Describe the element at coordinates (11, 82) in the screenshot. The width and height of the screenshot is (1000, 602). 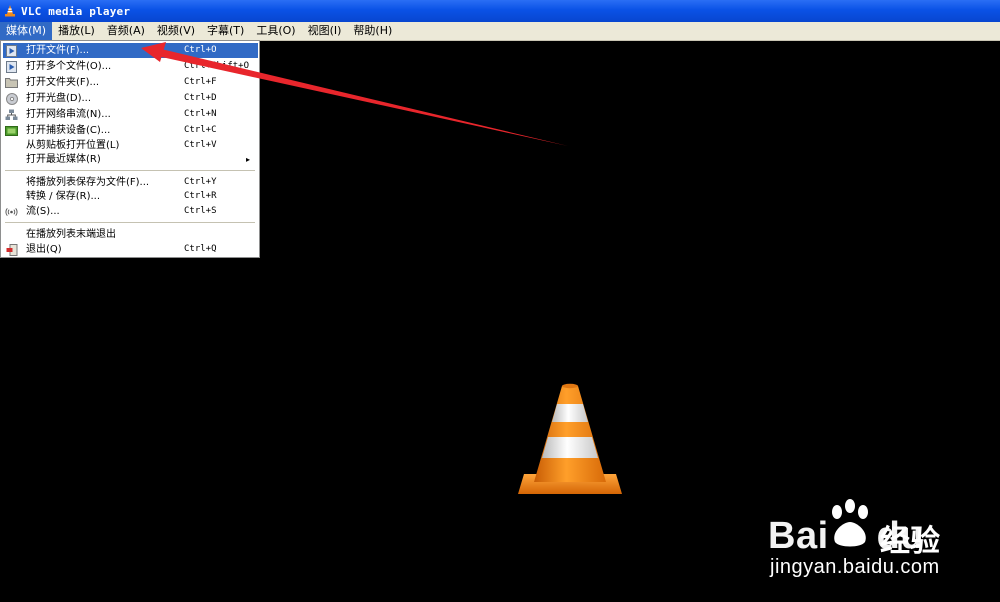
I see `folder-icon` at that location.